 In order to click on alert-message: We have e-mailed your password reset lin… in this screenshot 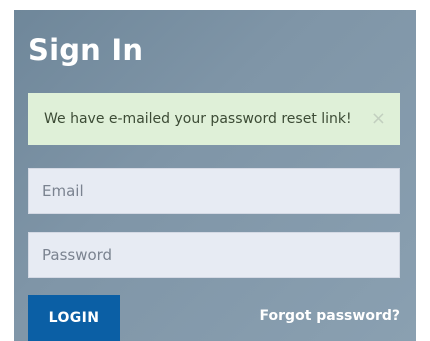, I will do `click(198, 119)`.